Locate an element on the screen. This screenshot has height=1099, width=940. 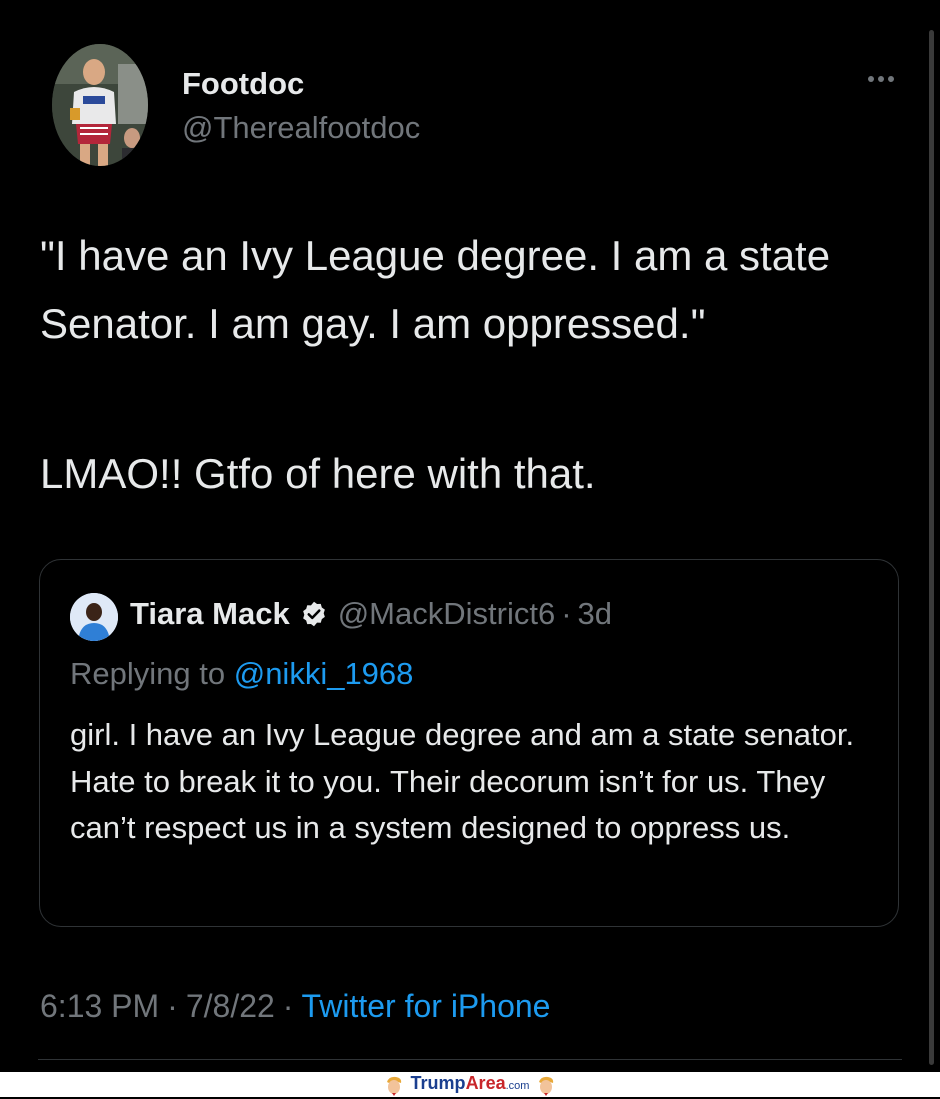
watermark-footer: TrumpArea.com is located at coordinates (470, 1084).